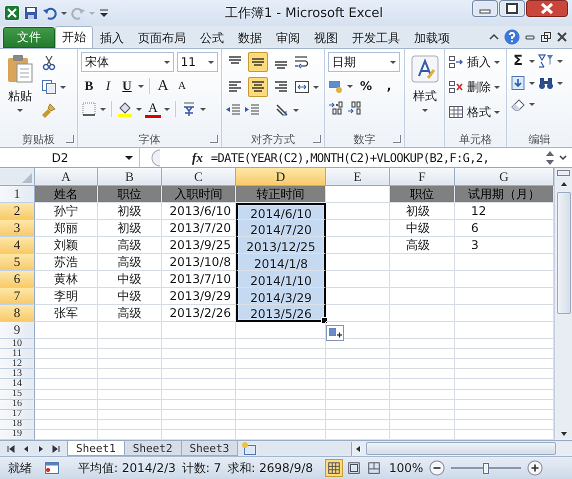 Image resolution: width=572 pixels, height=479 pixels. I want to click on column-header: D, so click(281, 177).